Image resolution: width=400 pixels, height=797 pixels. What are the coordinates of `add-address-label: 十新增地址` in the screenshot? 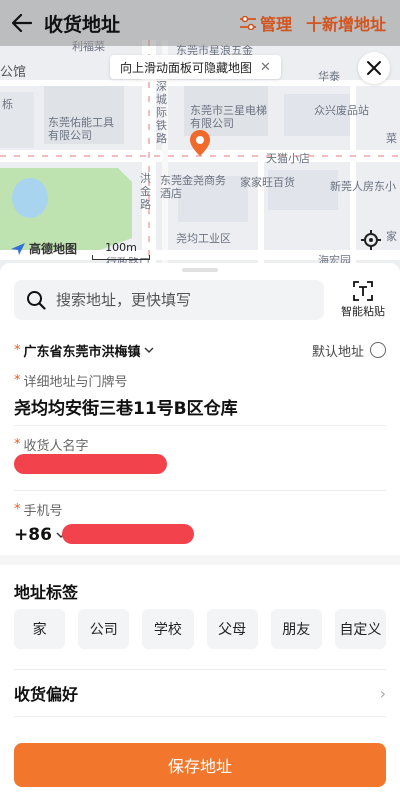 It's located at (345, 24).